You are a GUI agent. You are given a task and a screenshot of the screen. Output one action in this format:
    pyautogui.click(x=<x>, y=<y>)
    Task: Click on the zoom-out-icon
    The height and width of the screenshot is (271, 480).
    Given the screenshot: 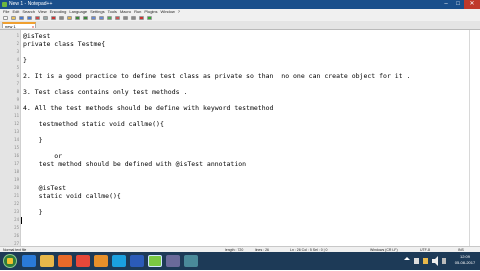 What is the action you would take?
    pyautogui.click(x=117, y=18)
    